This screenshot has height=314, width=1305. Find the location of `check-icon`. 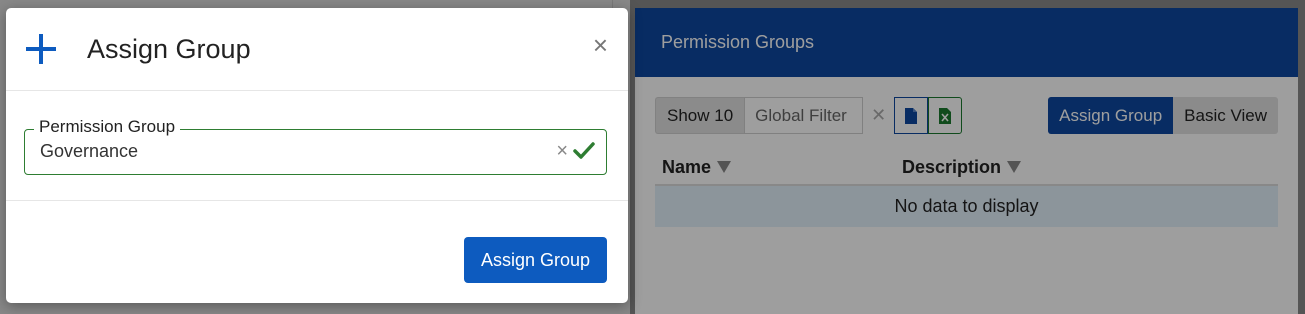

check-icon is located at coordinates (584, 150).